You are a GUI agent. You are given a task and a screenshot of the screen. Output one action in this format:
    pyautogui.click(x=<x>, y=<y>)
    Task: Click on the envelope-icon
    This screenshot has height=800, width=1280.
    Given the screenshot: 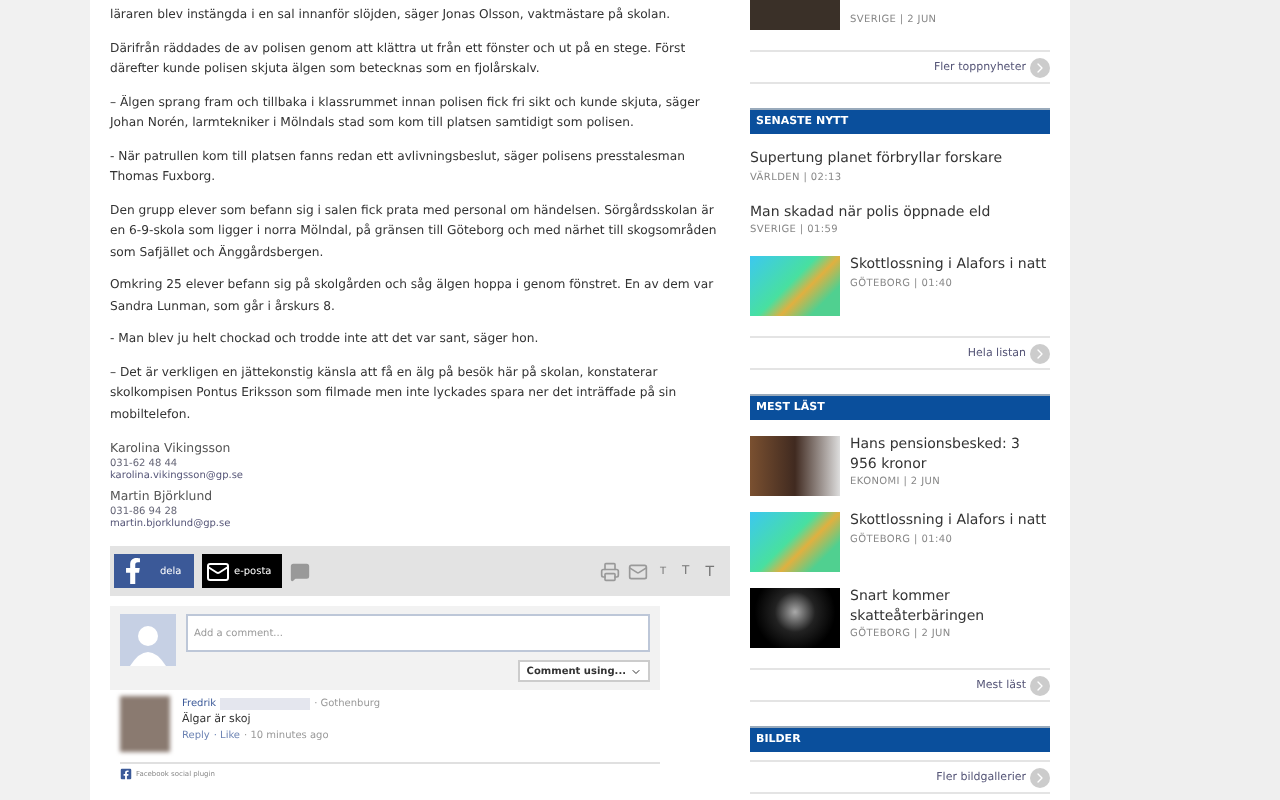 What is the action you would take?
    pyautogui.click(x=218, y=571)
    